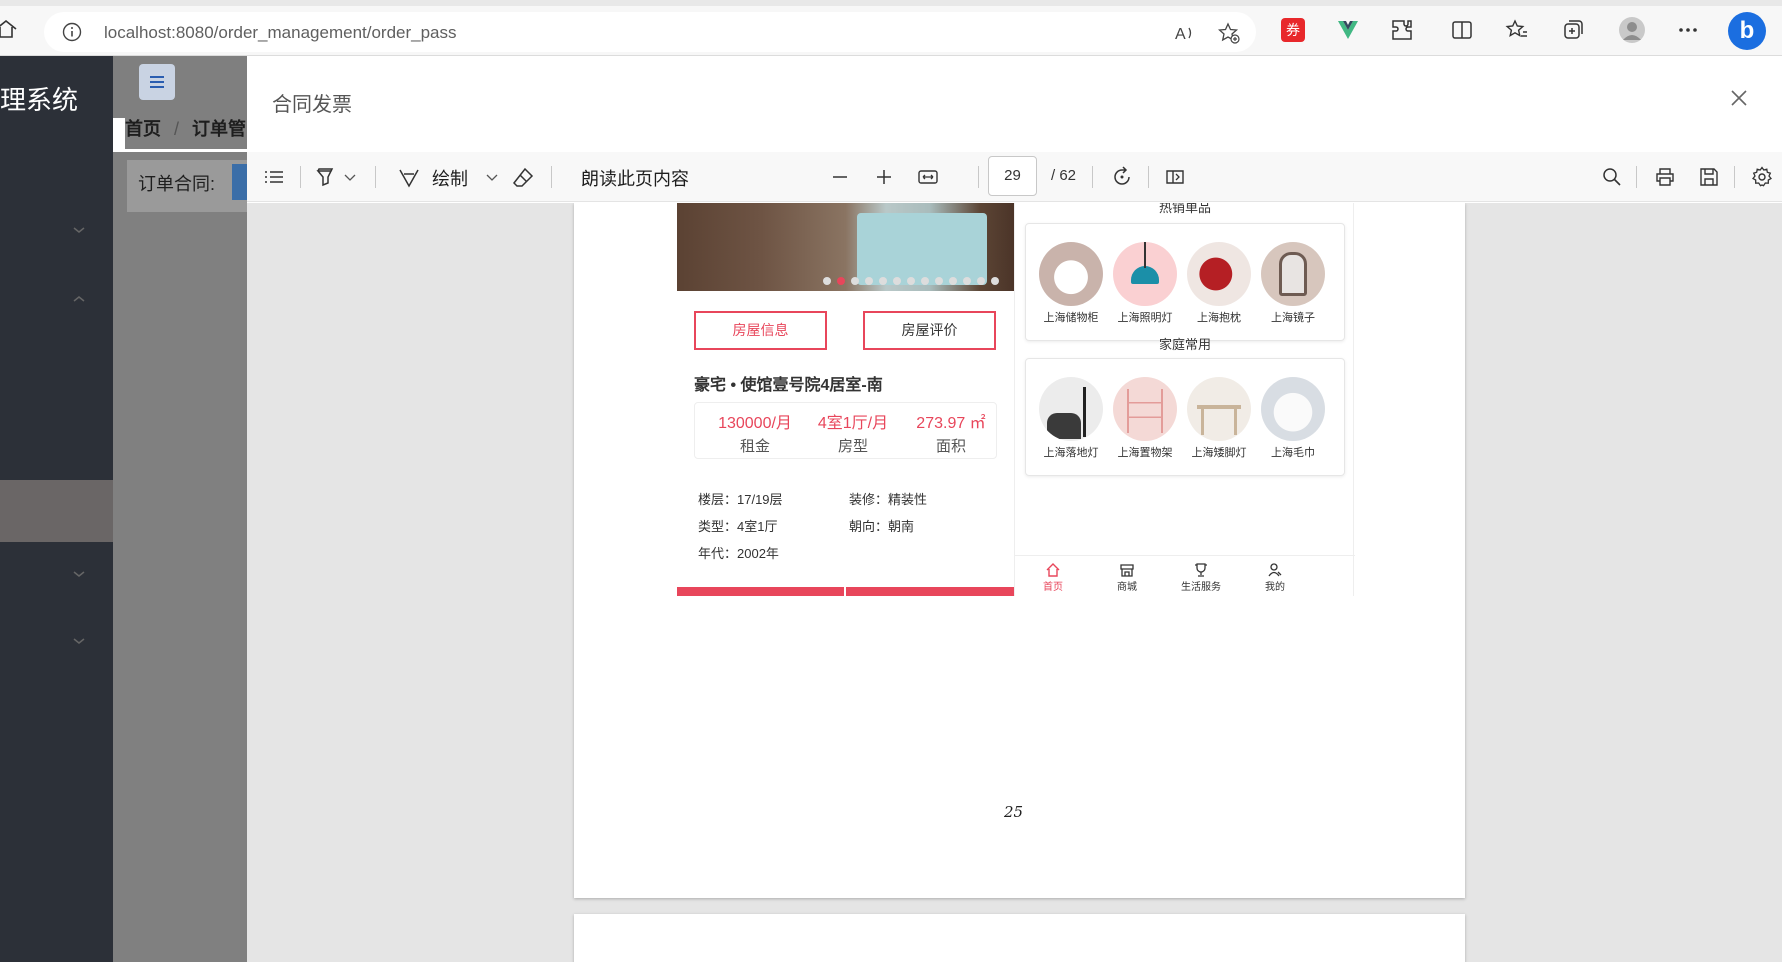 The width and height of the screenshot is (1782, 962). I want to click on carousel-dot-active, so click(841, 281).